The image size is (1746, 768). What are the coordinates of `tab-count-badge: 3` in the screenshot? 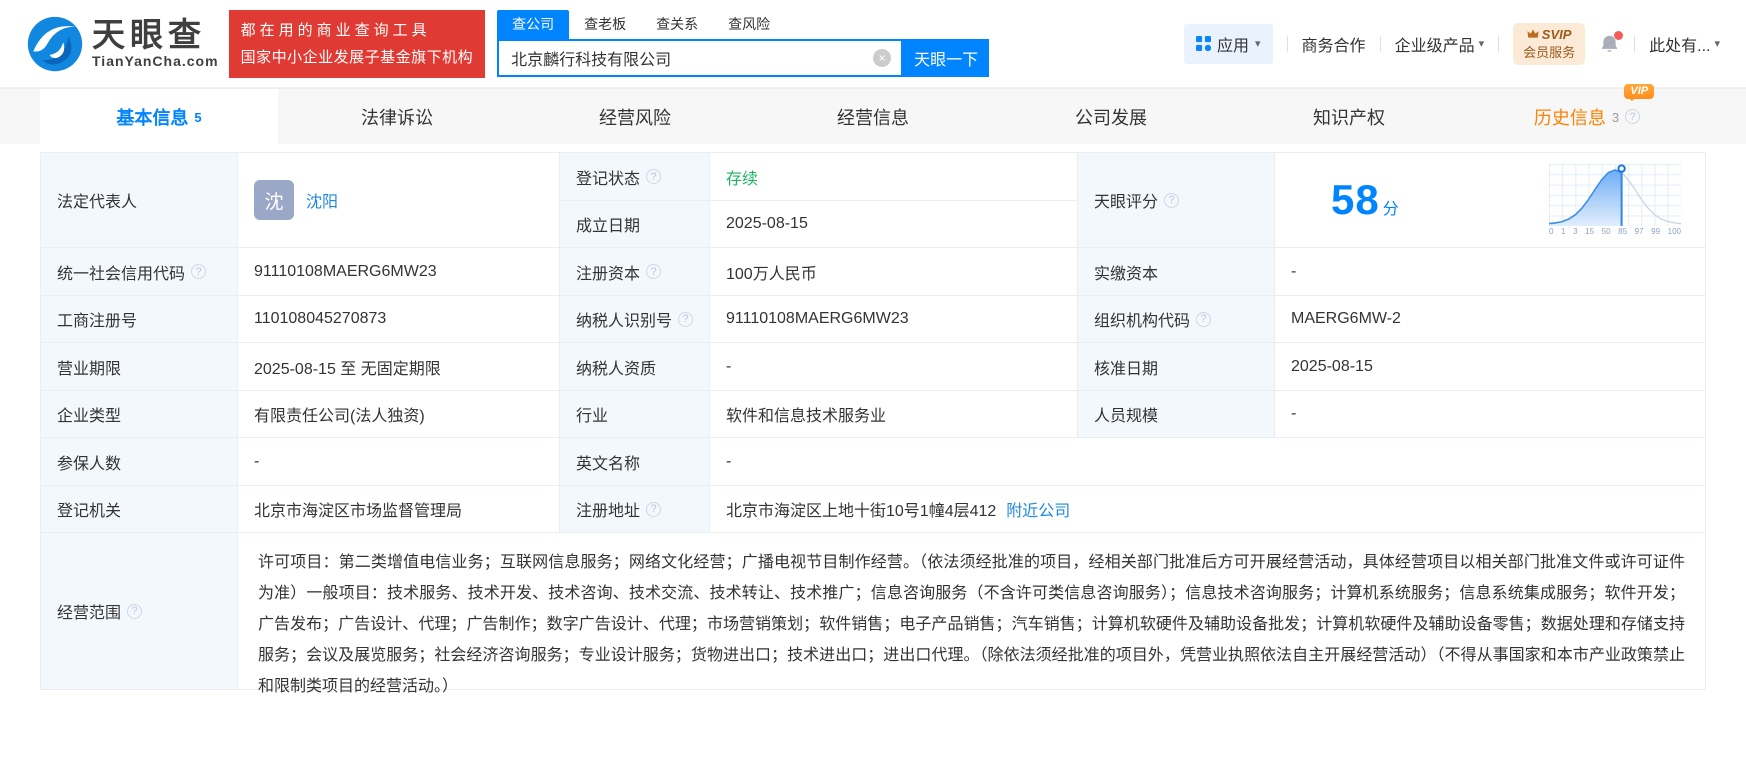 It's located at (1615, 117).